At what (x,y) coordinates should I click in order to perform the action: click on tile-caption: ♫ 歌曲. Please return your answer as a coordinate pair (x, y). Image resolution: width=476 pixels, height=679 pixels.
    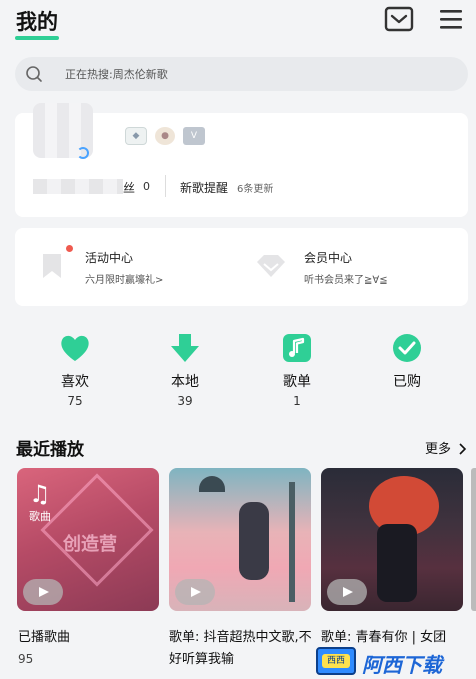
    Looking at the image, I should click on (40, 503).